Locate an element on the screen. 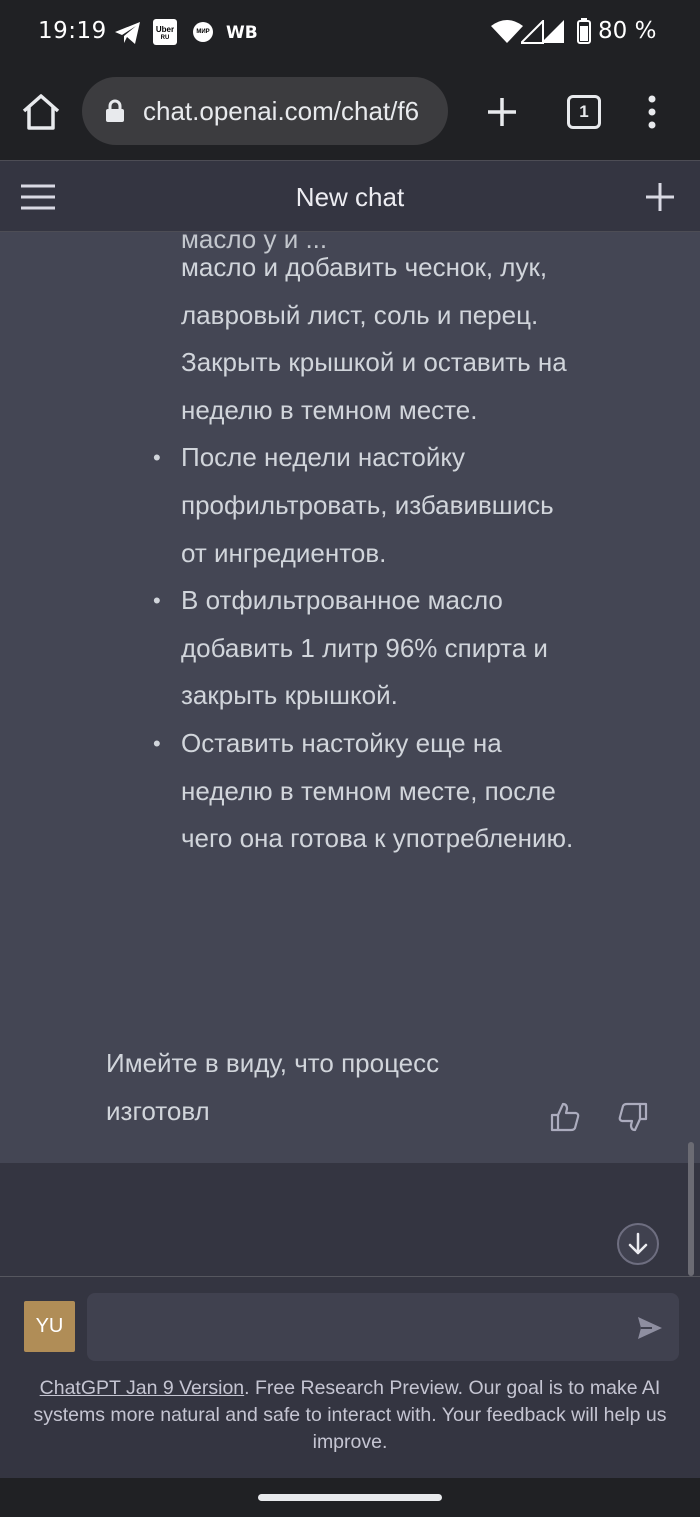 This screenshot has height=1517, width=700. mir-label: МИР is located at coordinates (203, 32).